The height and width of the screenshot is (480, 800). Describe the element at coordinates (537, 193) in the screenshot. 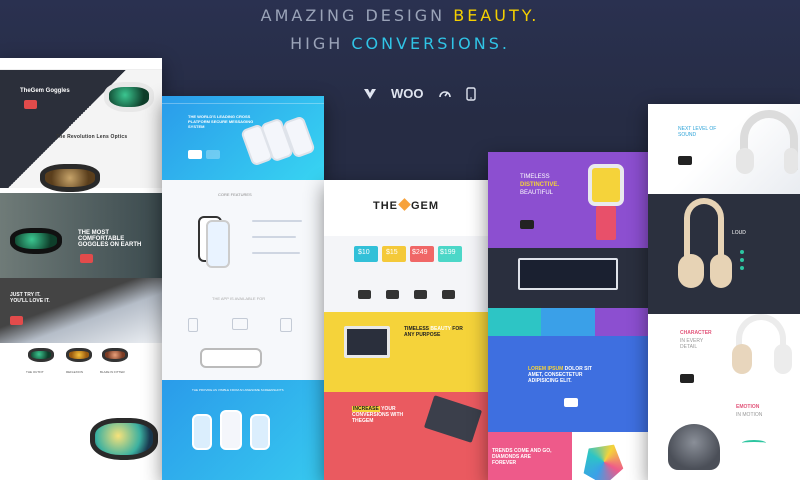

I see `hero-title: BEAUTIFUL` at that location.